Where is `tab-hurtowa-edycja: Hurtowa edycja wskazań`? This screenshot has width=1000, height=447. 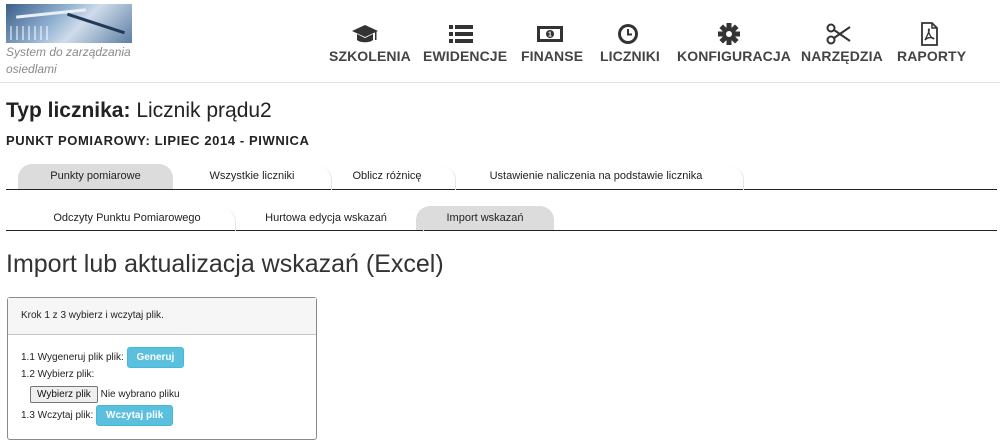 tab-hurtowa-edycja: Hurtowa edycja wskazań is located at coordinates (331, 219).